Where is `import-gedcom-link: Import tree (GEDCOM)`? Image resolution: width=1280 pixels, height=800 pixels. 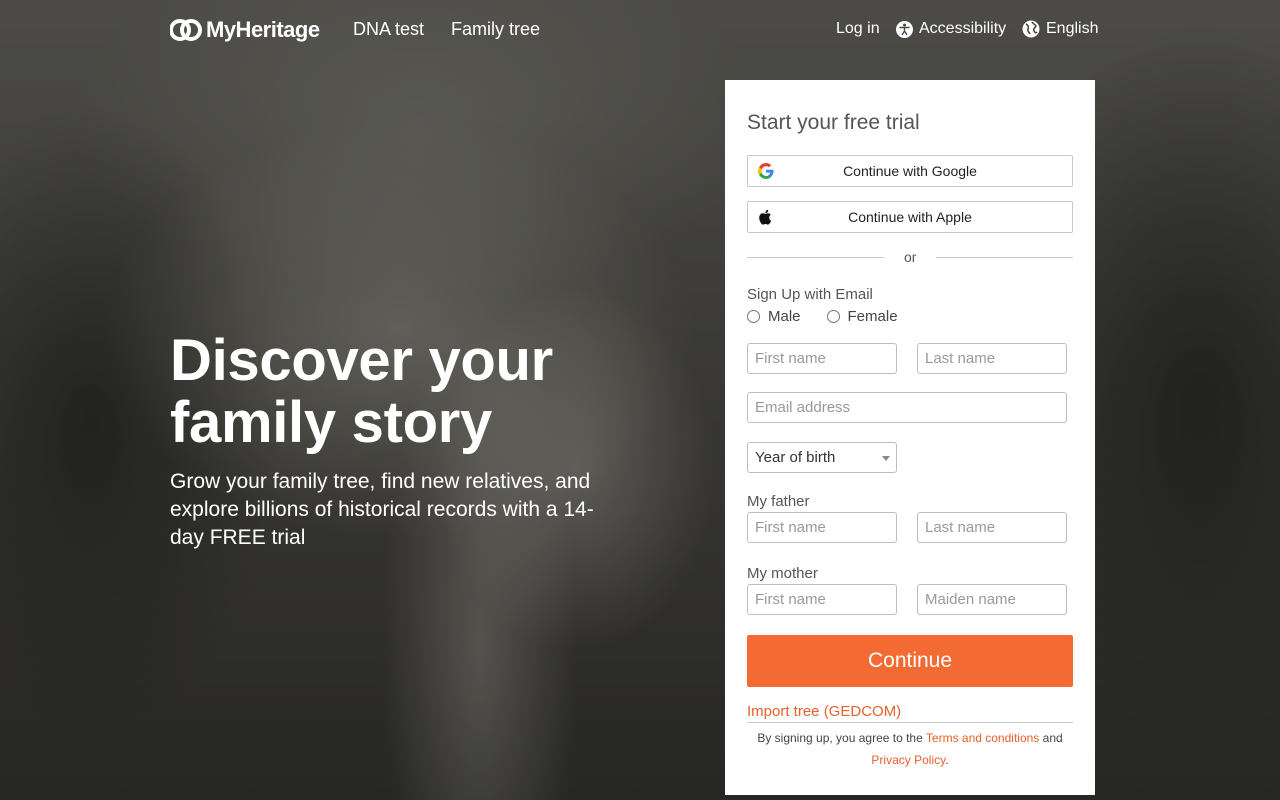 import-gedcom-link: Import tree (GEDCOM) is located at coordinates (824, 711).